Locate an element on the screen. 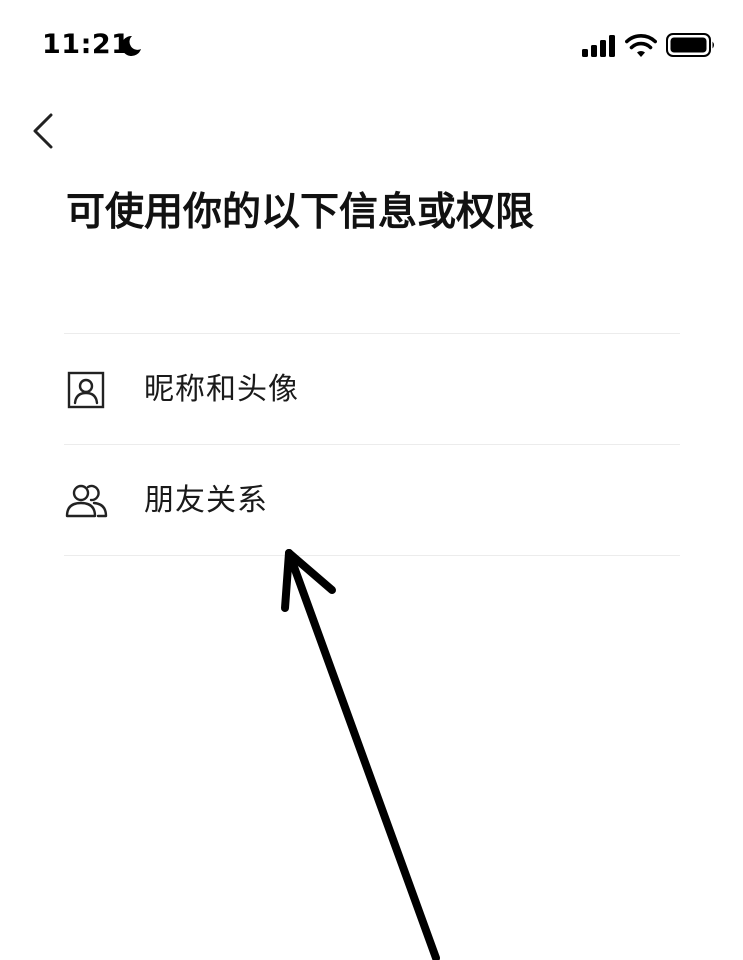 The width and height of the screenshot is (743, 960). permission-label-nickname-avatar: 昵称和头像 is located at coordinates (221, 389).